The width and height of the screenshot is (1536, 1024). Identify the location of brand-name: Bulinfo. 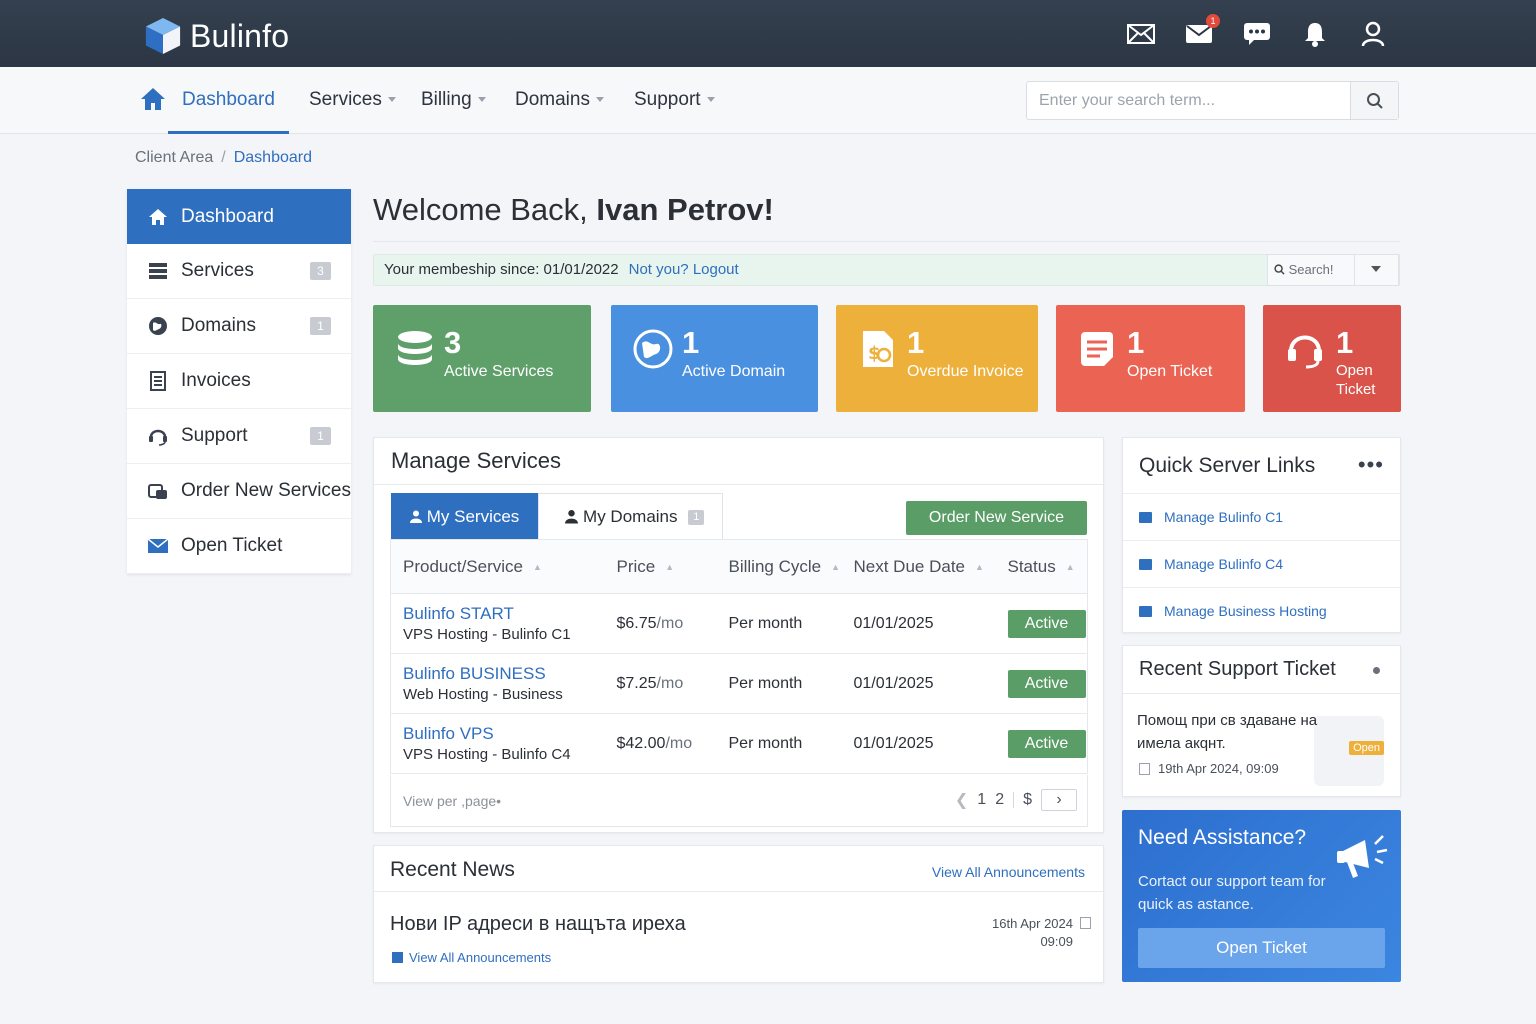
(240, 35).